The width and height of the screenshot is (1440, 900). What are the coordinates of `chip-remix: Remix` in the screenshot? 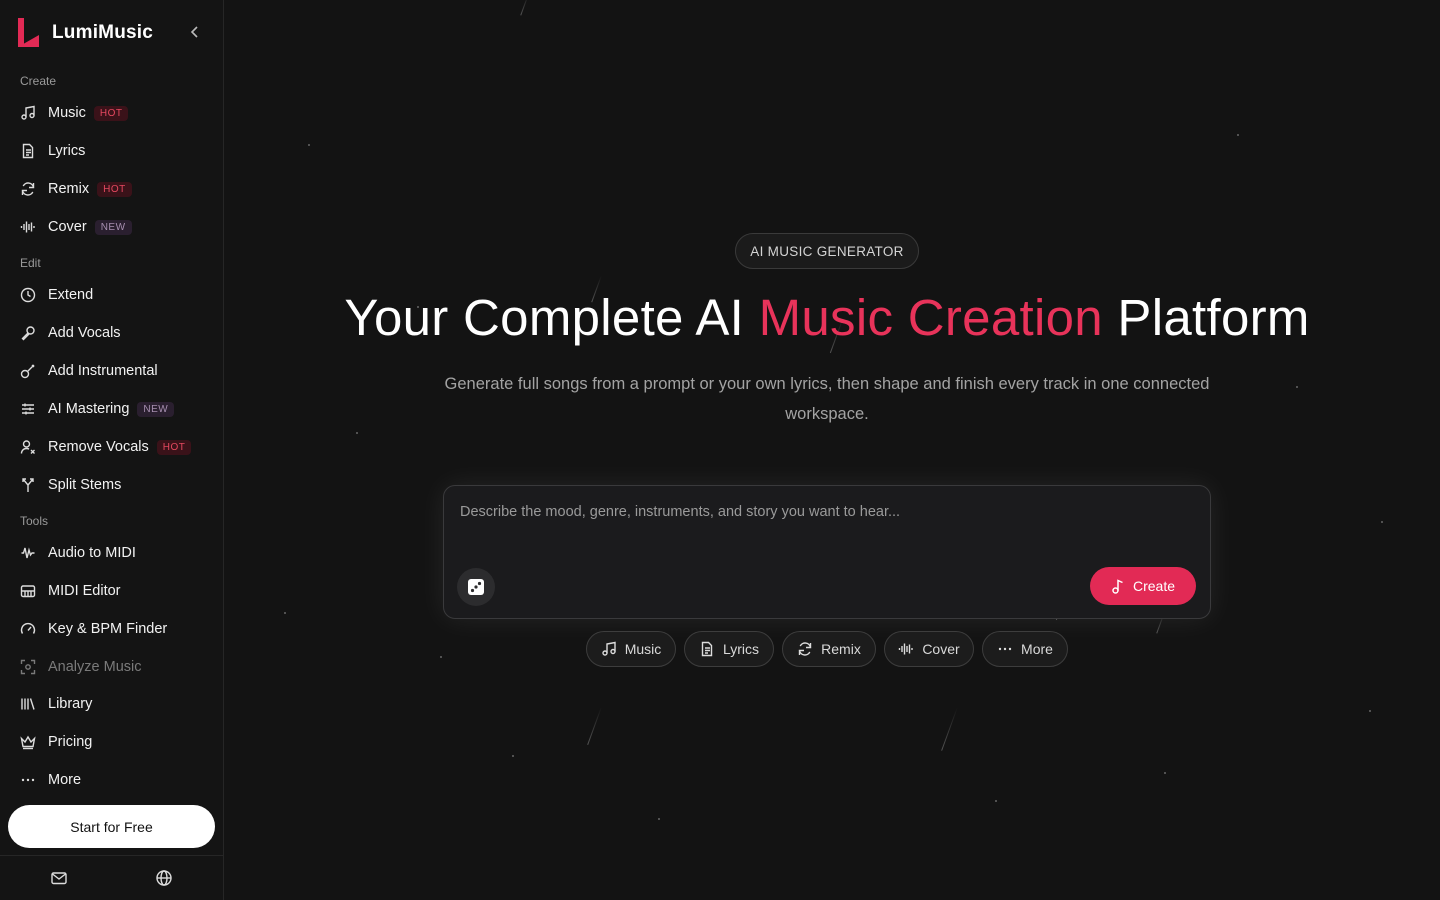 It's located at (829, 649).